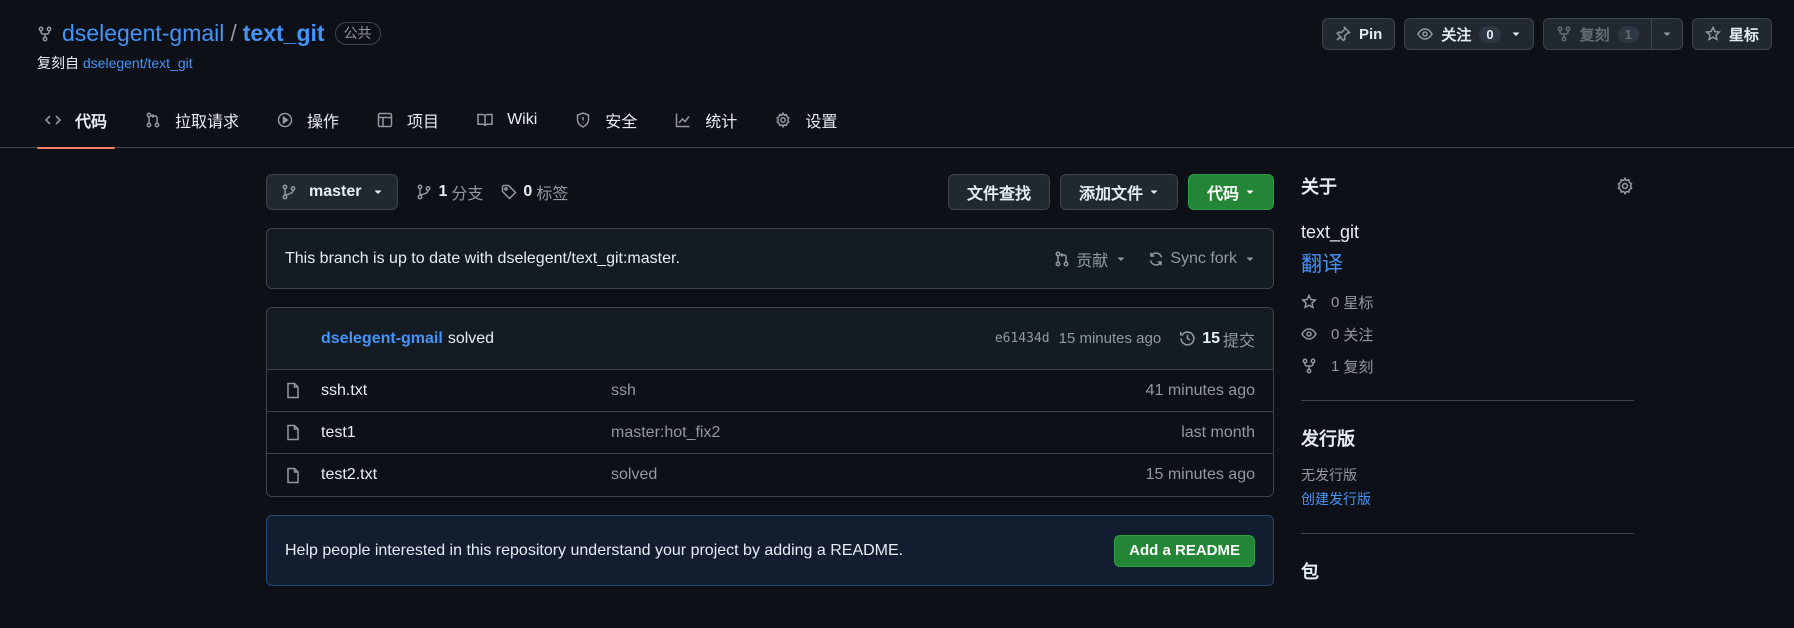 This screenshot has width=1794, height=628. What do you see at coordinates (1335, 302) in the screenshot?
I see `stars-count: 0` at bounding box center [1335, 302].